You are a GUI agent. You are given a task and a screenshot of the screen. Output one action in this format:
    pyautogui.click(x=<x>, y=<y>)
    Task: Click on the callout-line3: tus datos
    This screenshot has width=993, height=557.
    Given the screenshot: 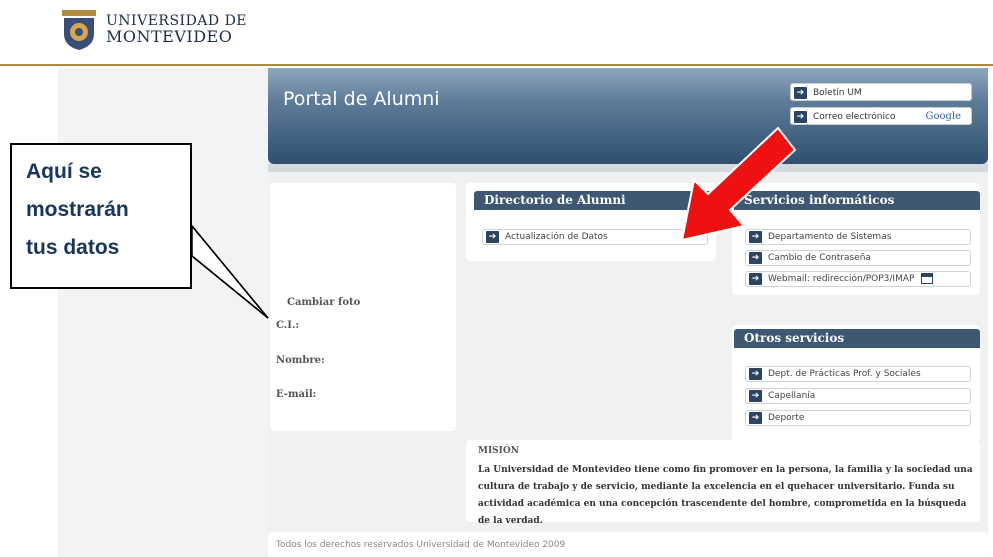 What is the action you would take?
    pyautogui.click(x=73, y=247)
    